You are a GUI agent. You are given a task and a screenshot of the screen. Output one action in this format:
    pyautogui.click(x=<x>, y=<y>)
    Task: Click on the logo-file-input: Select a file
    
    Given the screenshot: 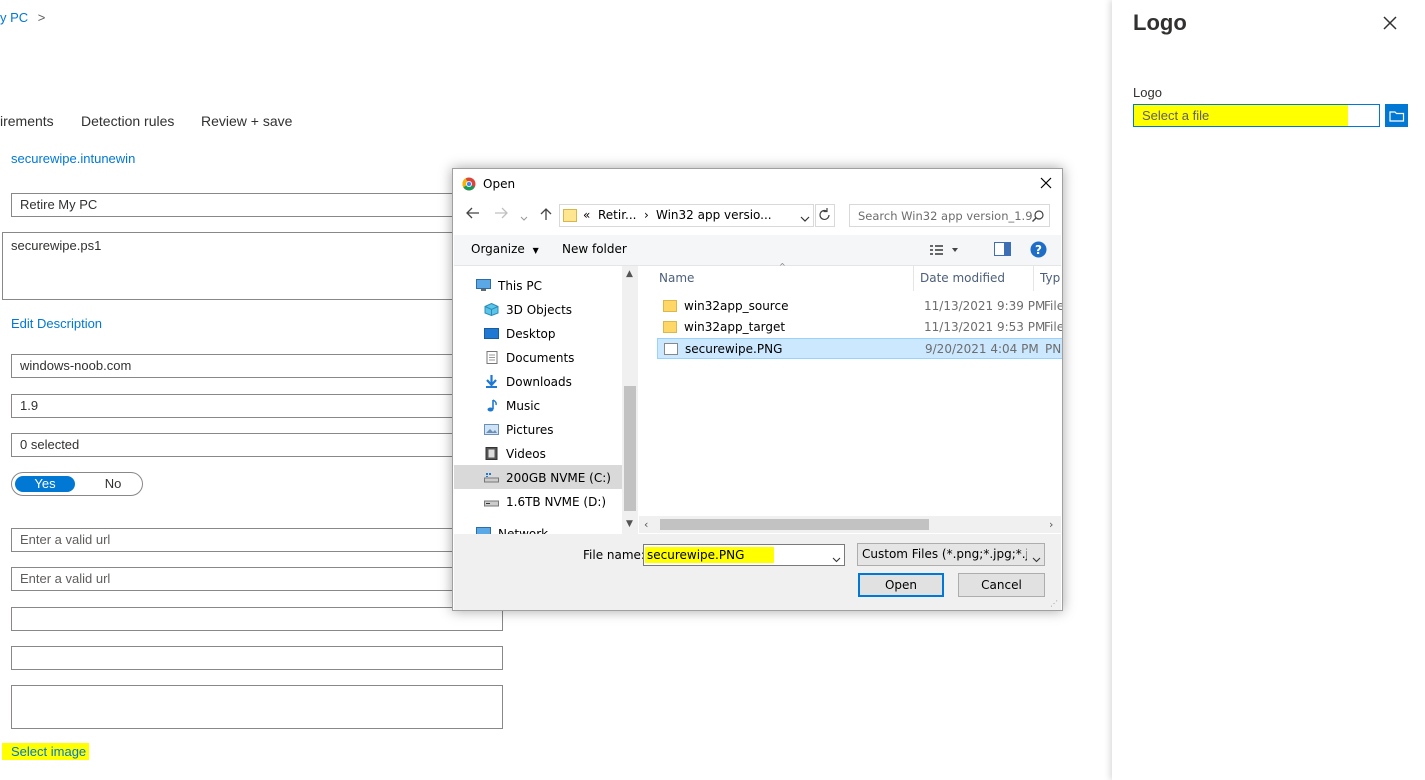 What is the action you would take?
    pyautogui.click(x=1256, y=115)
    